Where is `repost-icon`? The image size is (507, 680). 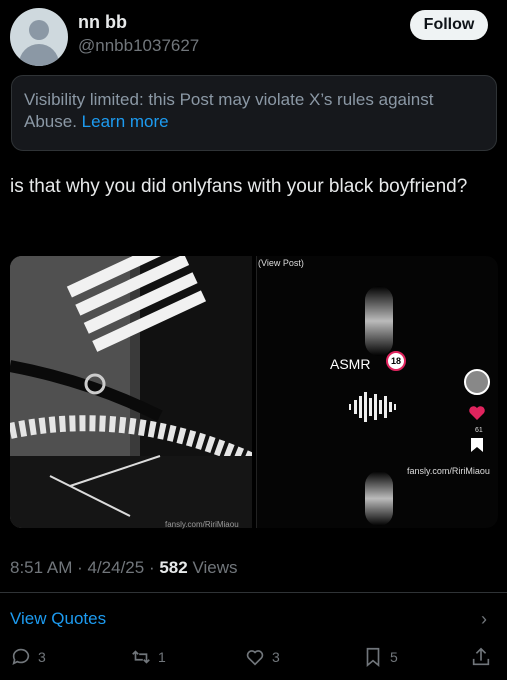
repost-icon is located at coordinates (141, 657).